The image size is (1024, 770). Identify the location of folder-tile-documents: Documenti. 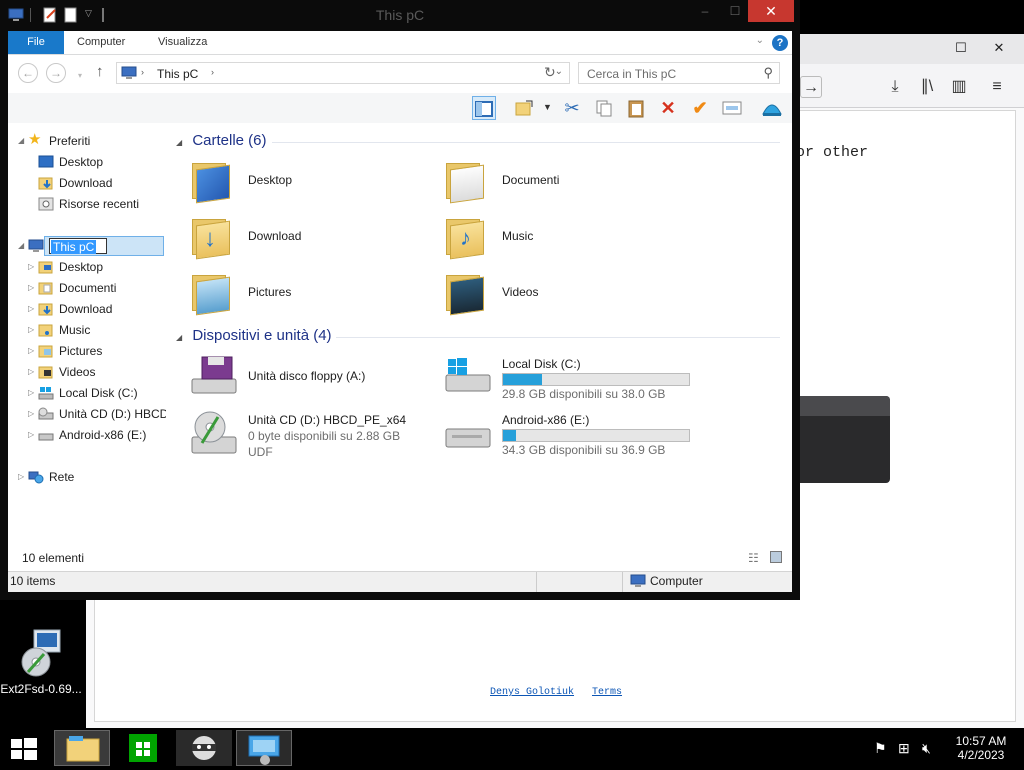
(556, 183).